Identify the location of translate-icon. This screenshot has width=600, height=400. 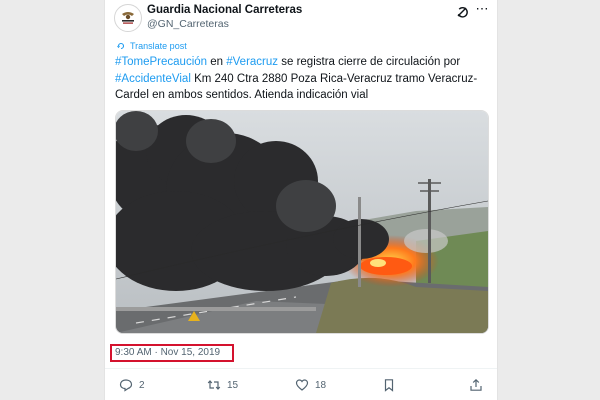
(121, 46).